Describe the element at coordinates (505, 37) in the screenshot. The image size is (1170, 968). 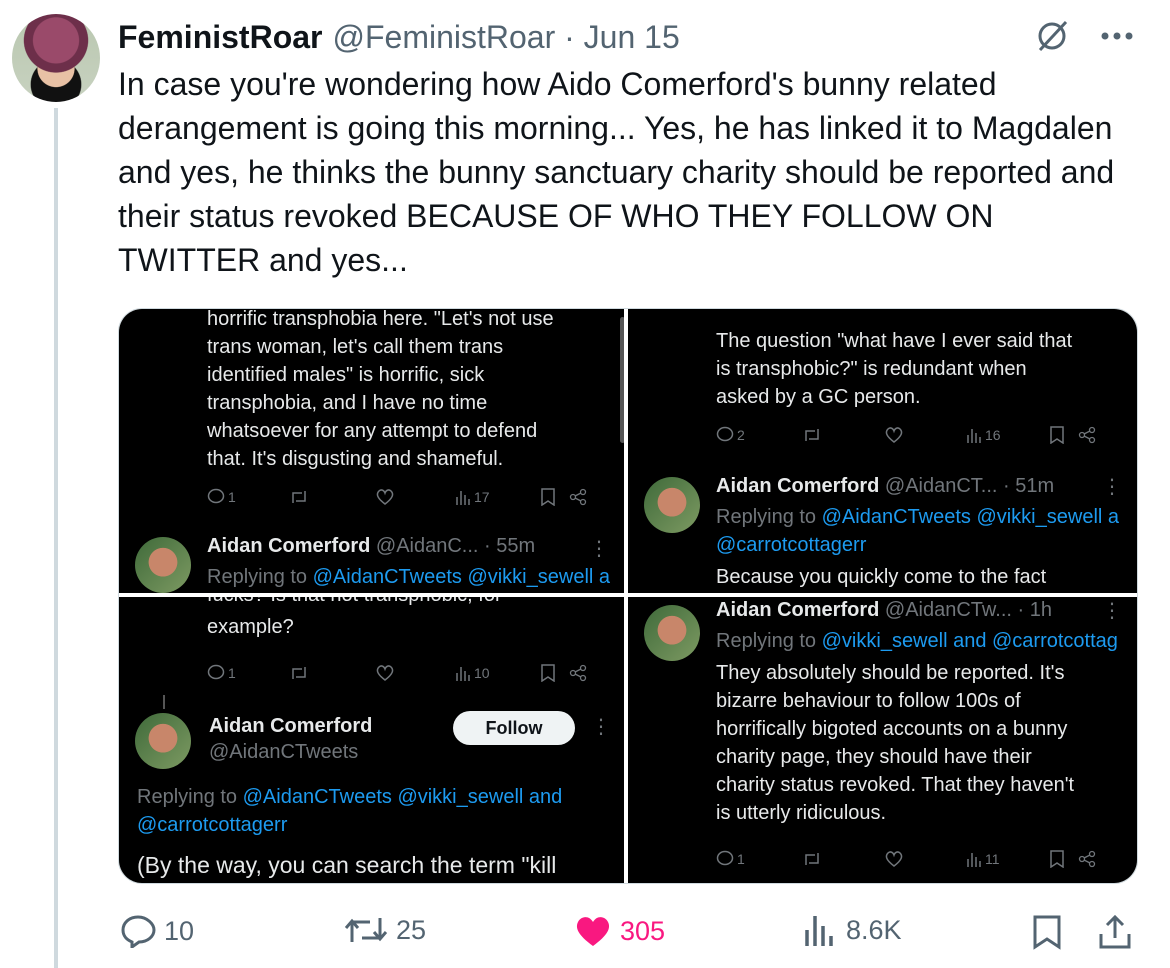
I see `handle-and-date: @FeministRoar · Jun 15` at that location.